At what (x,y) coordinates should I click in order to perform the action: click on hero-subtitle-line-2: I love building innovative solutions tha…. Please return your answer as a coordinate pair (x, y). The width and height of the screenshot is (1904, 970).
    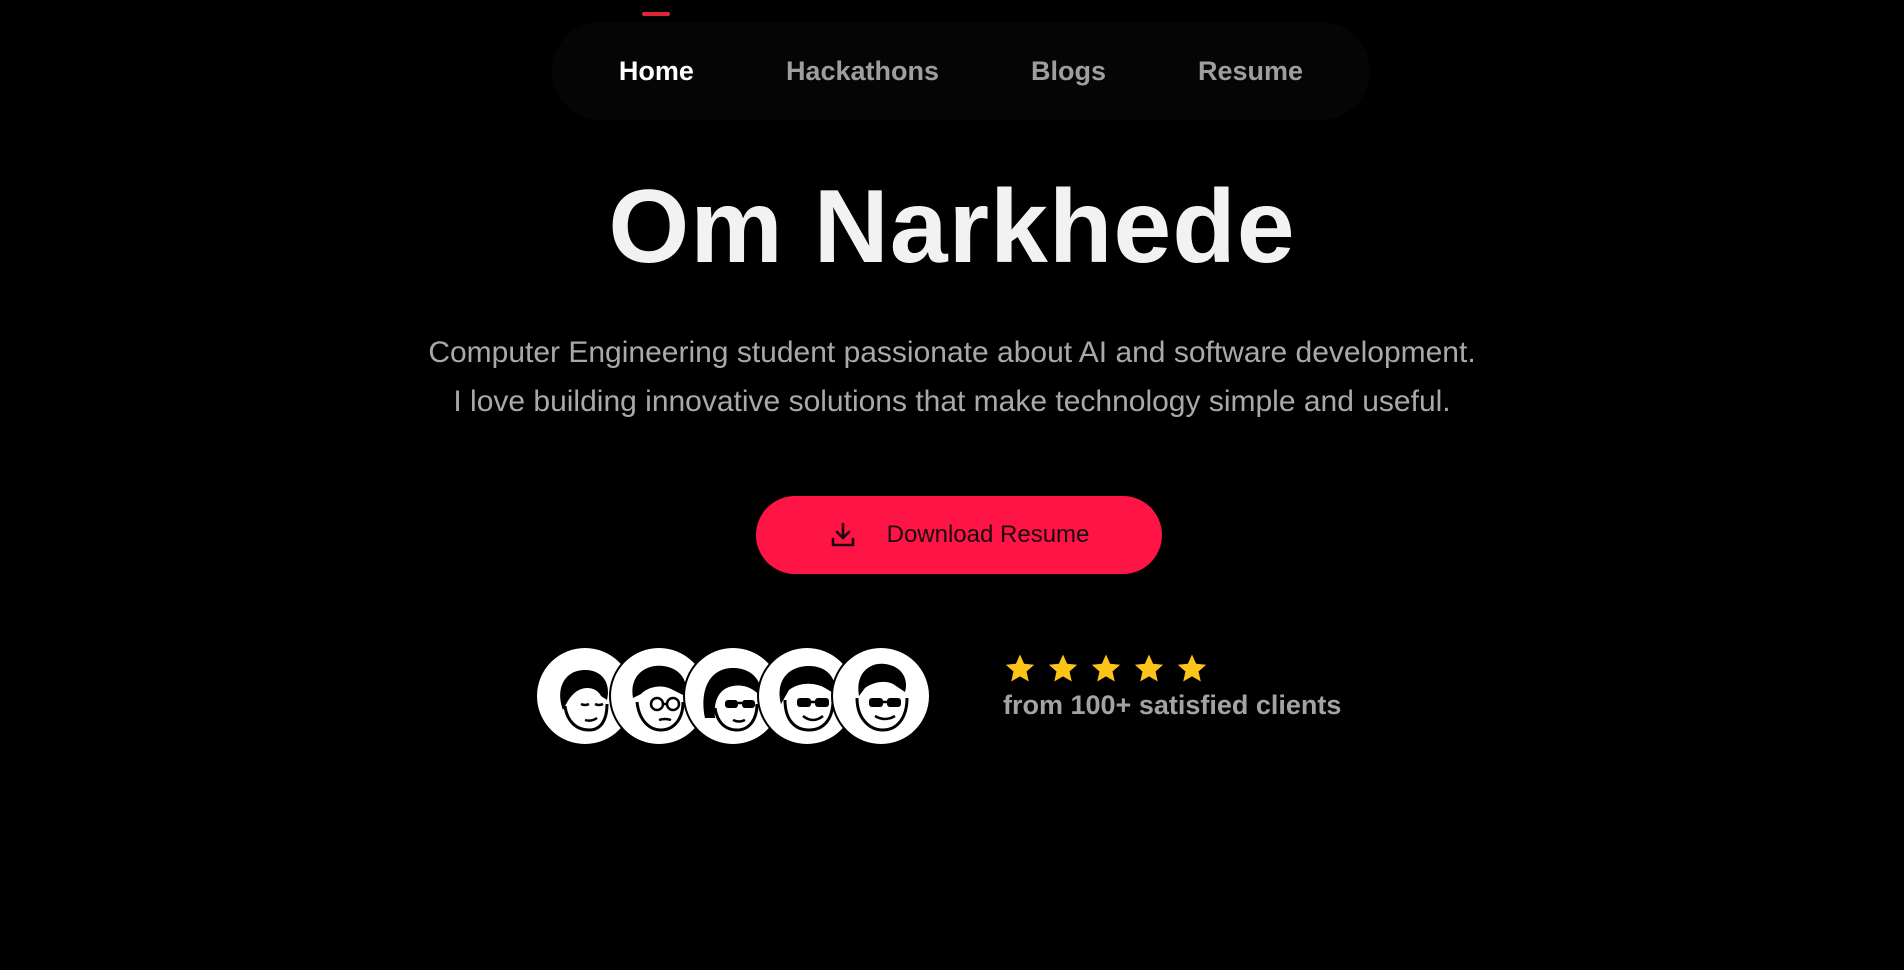
    Looking at the image, I should click on (952, 401).